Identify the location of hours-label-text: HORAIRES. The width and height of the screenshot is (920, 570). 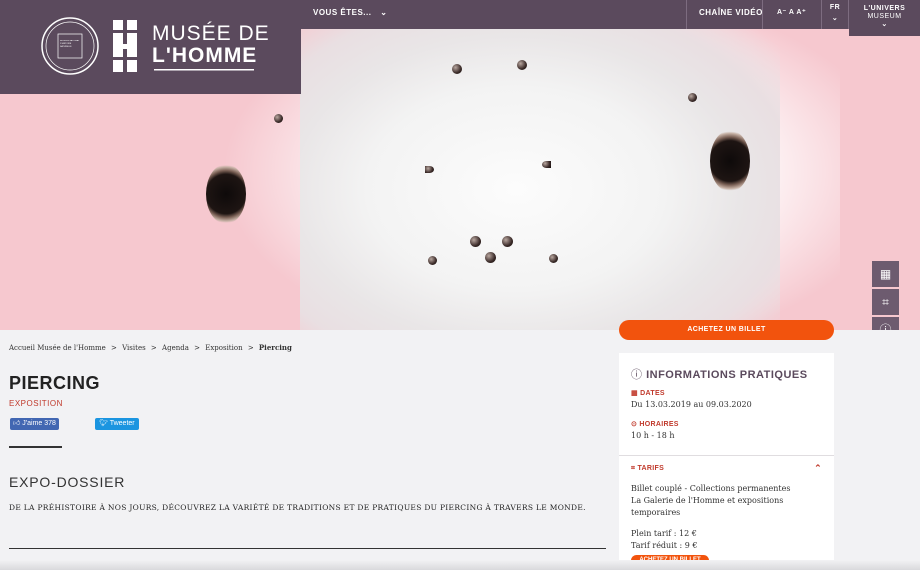
(659, 424).